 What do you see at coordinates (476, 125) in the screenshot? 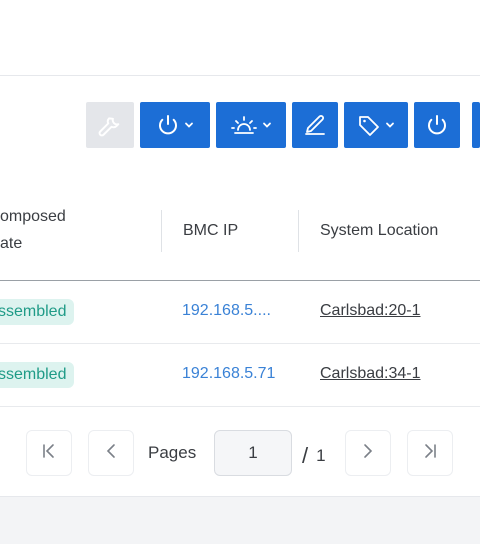
I see `toolbar-overflow-button` at bounding box center [476, 125].